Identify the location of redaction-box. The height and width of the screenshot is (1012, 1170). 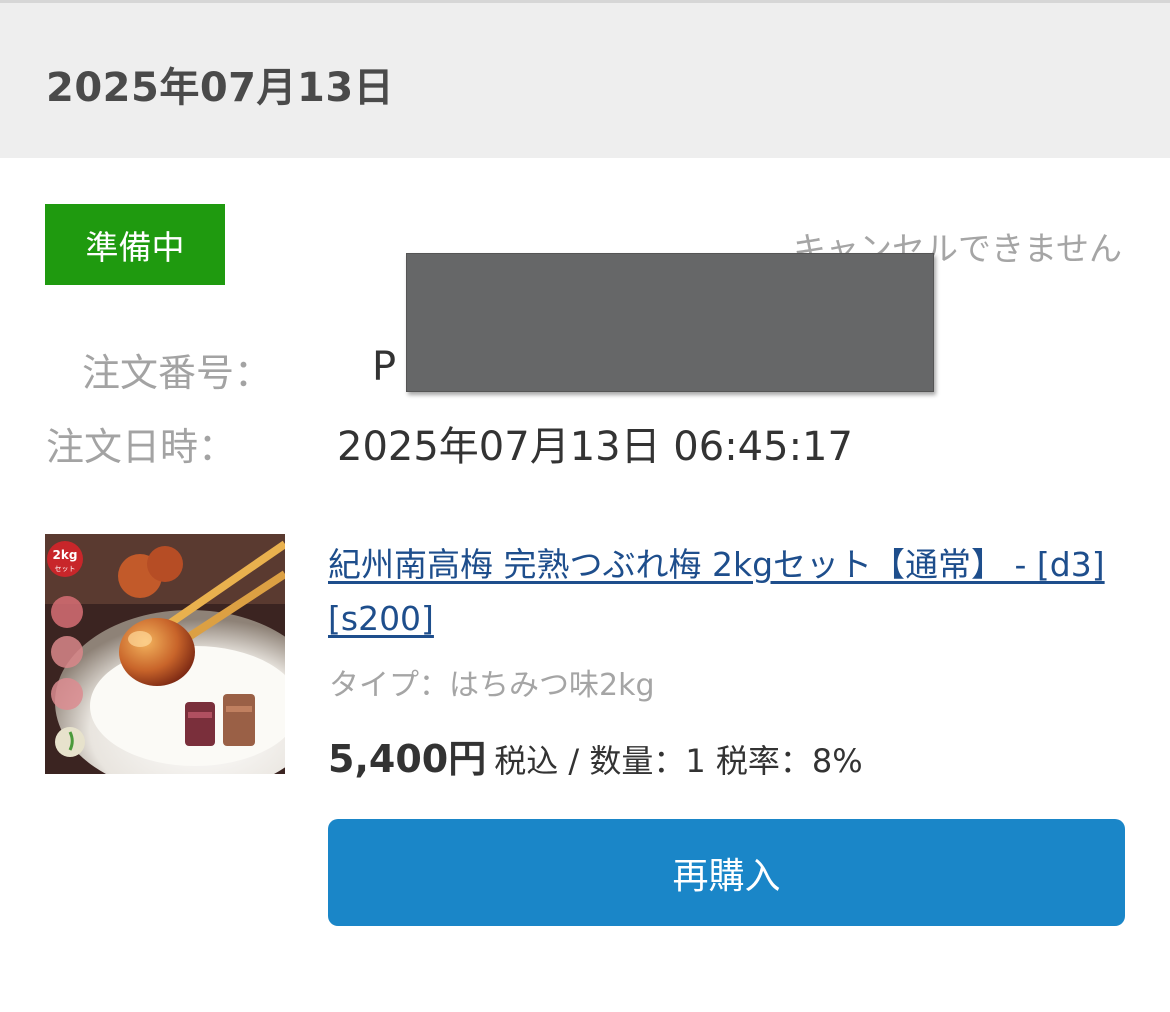
(670, 322).